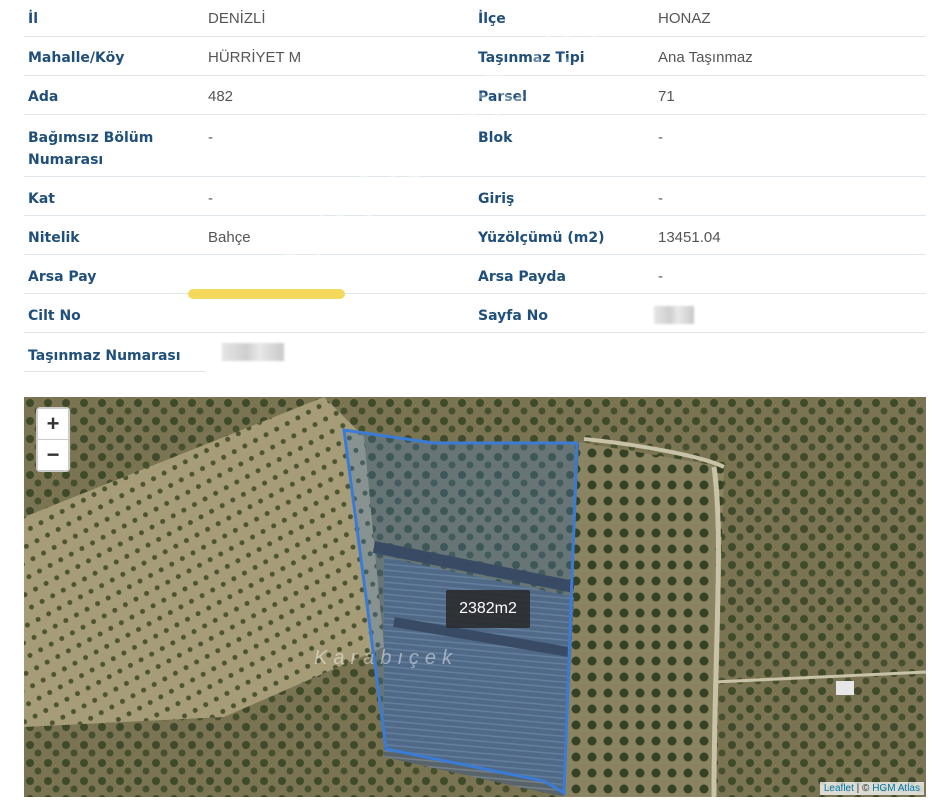 The width and height of the screenshot is (932, 802). What do you see at coordinates (76, 58) in the screenshot?
I see `label-mahalle: Mahalle/Köy` at bounding box center [76, 58].